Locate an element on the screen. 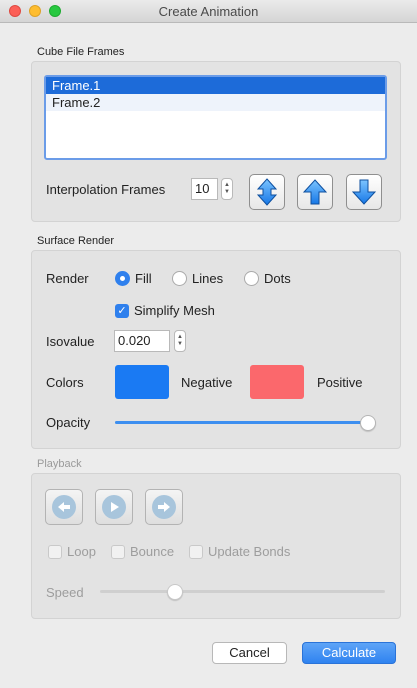  step-forward-button is located at coordinates (164, 507).